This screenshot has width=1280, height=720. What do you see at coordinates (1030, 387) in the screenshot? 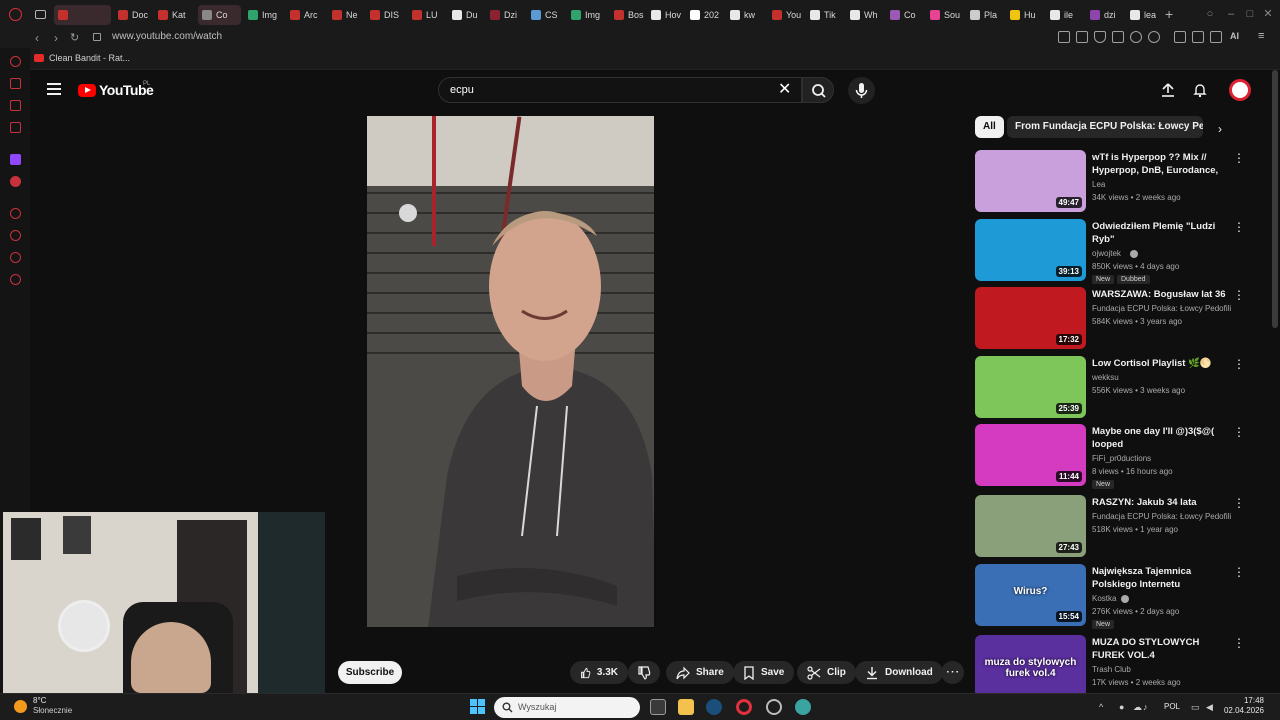
I see `video-thumbnail: 25:39` at bounding box center [1030, 387].